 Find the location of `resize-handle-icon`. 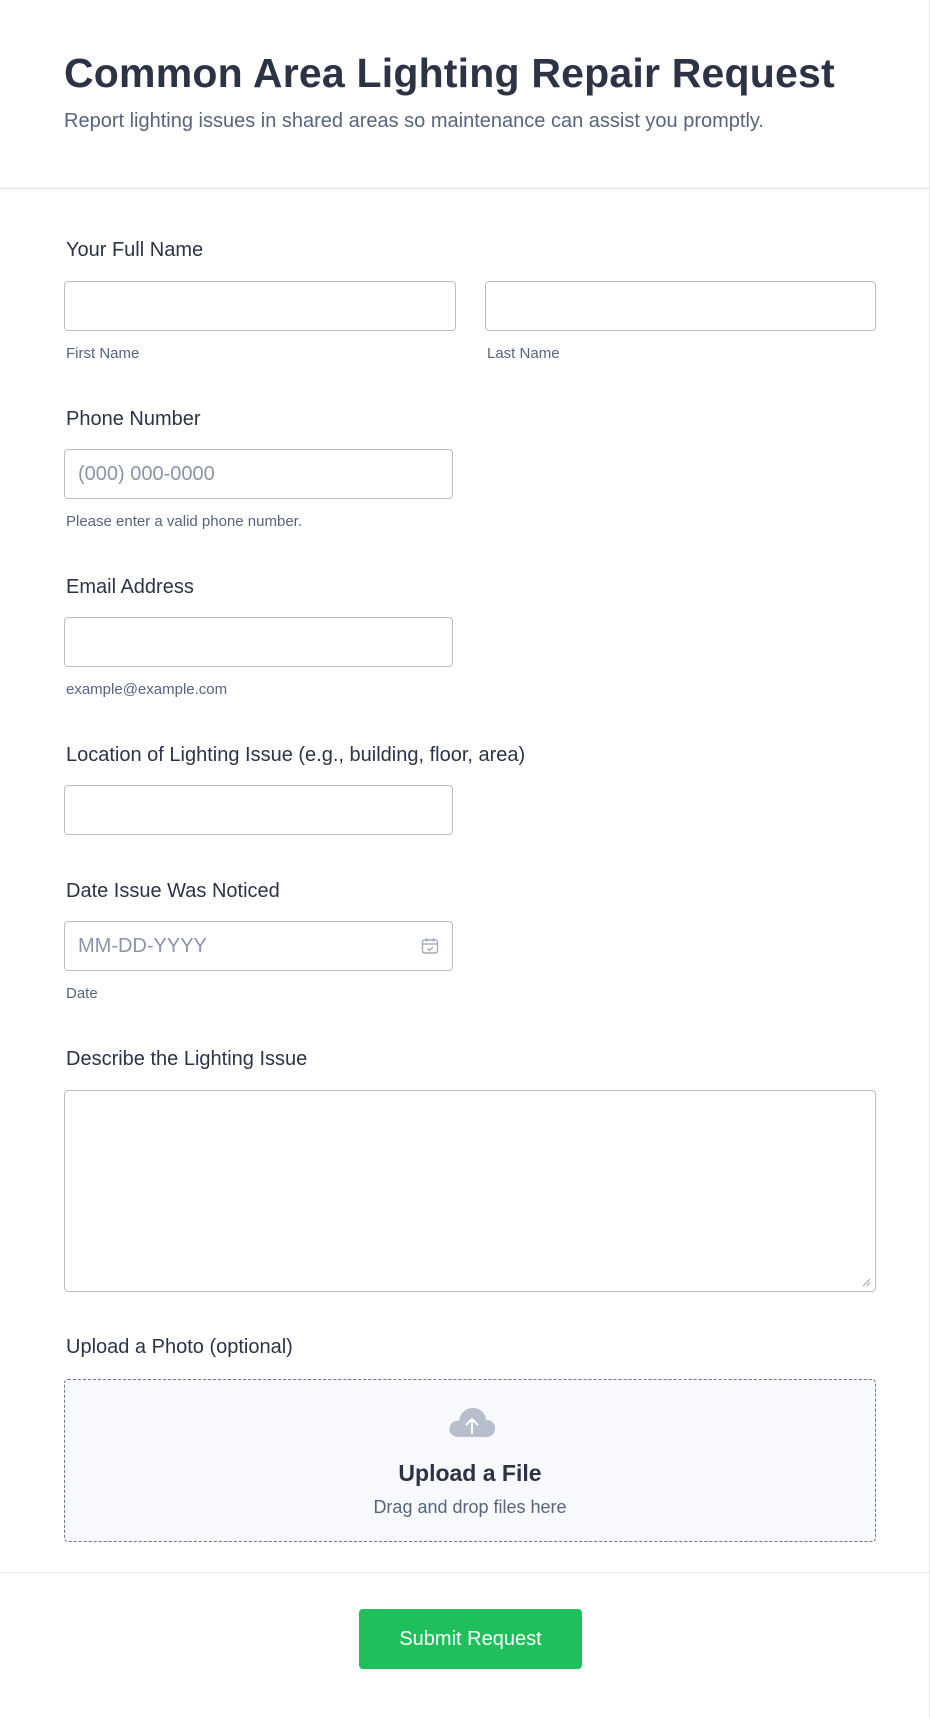

resize-handle-icon is located at coordinates (866, 1282).